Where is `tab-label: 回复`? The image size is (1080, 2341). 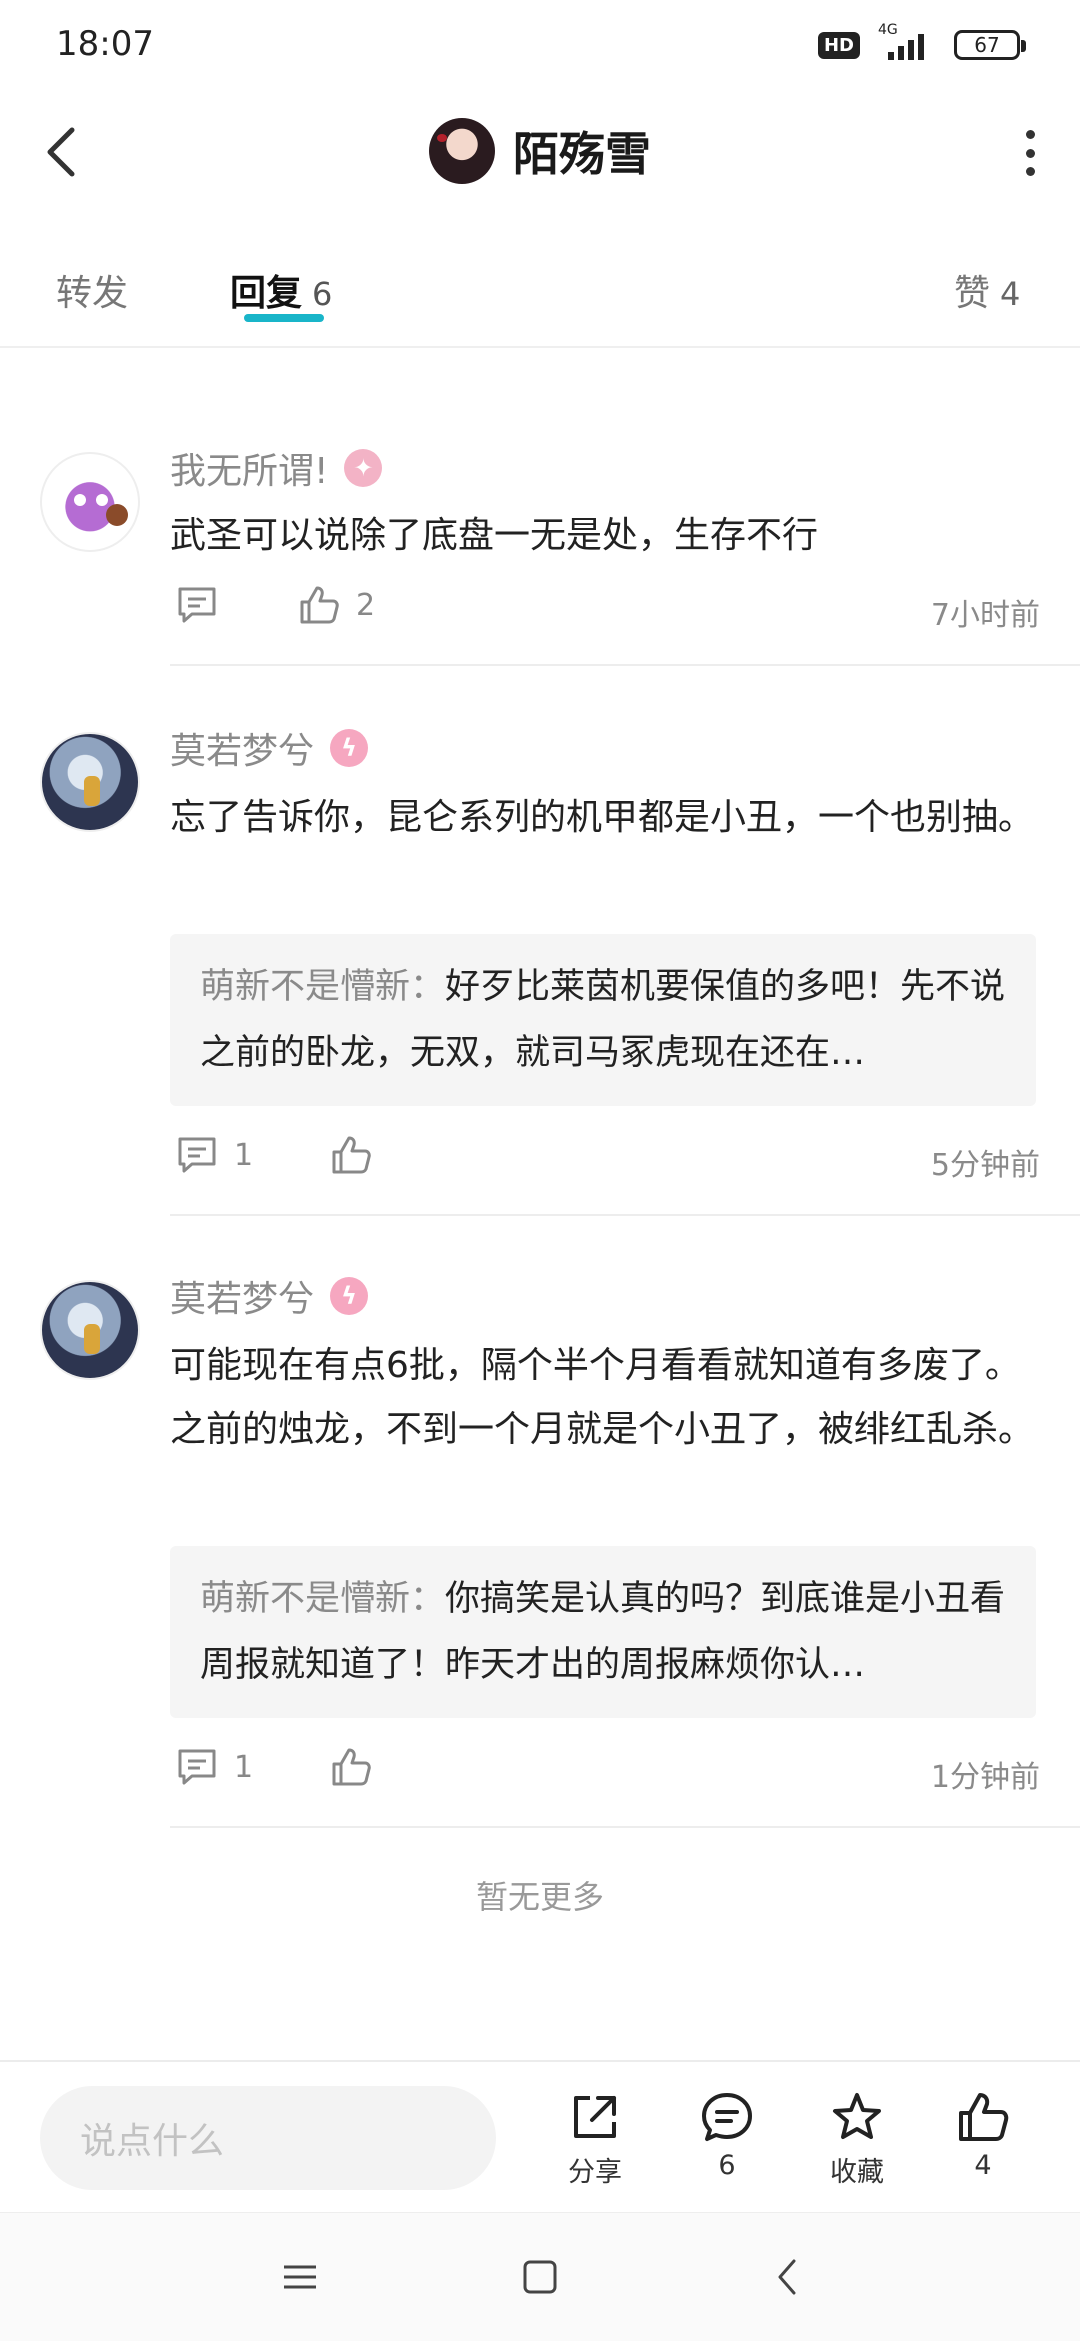 tab-label: 回复 is located at coordinates (266, 293).